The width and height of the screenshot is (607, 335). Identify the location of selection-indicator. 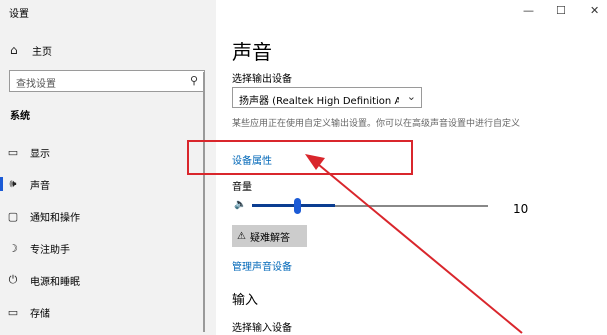
(1, 184).